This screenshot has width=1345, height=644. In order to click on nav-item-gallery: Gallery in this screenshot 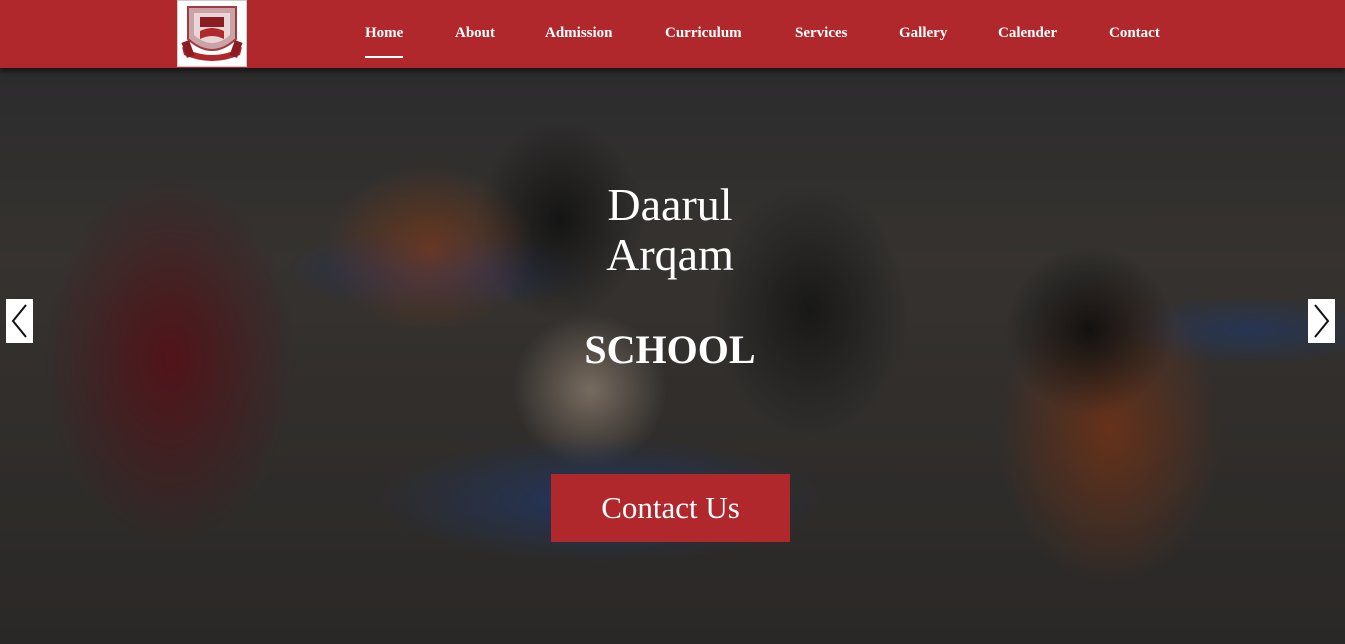, I will do `click(923, 33)`.